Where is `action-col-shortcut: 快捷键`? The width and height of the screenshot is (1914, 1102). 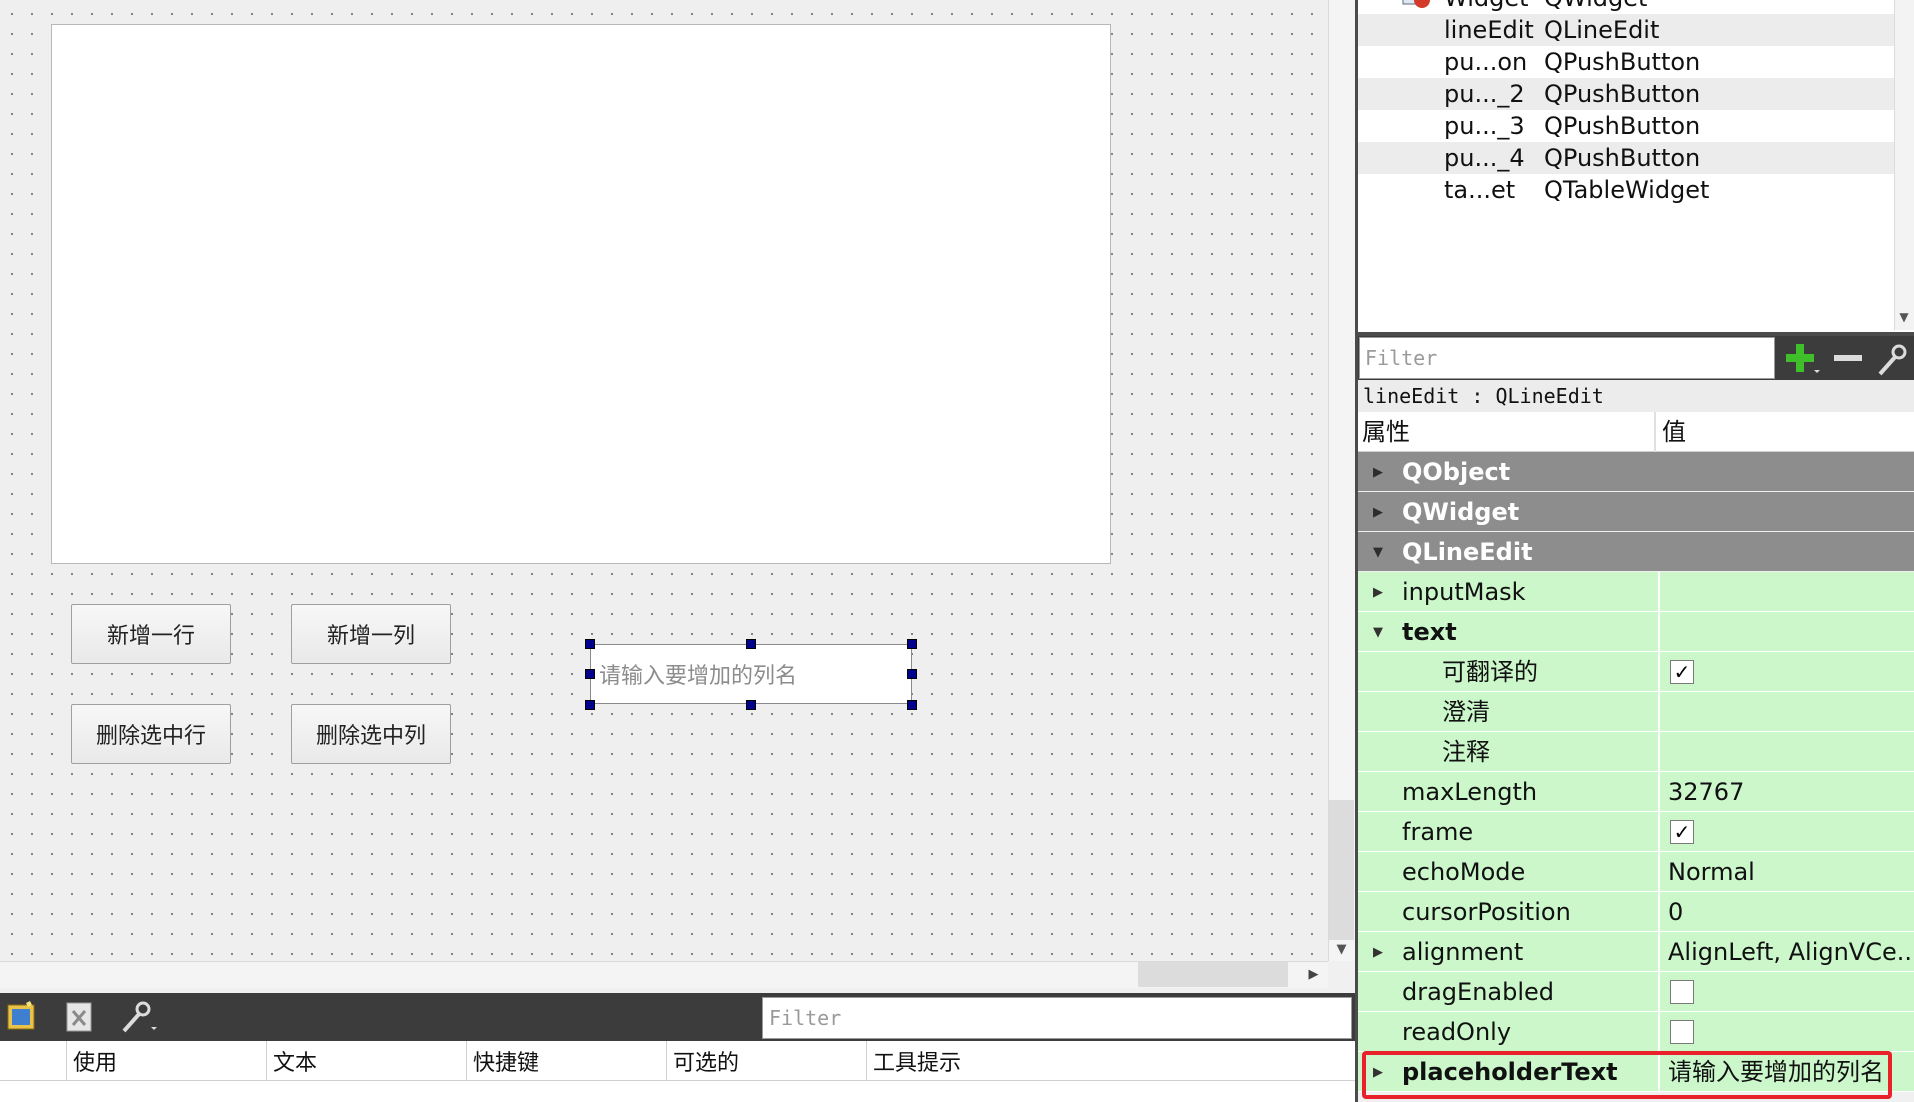 action-col-shortcut: 快捷键 is located at coordinates (566, 1061).